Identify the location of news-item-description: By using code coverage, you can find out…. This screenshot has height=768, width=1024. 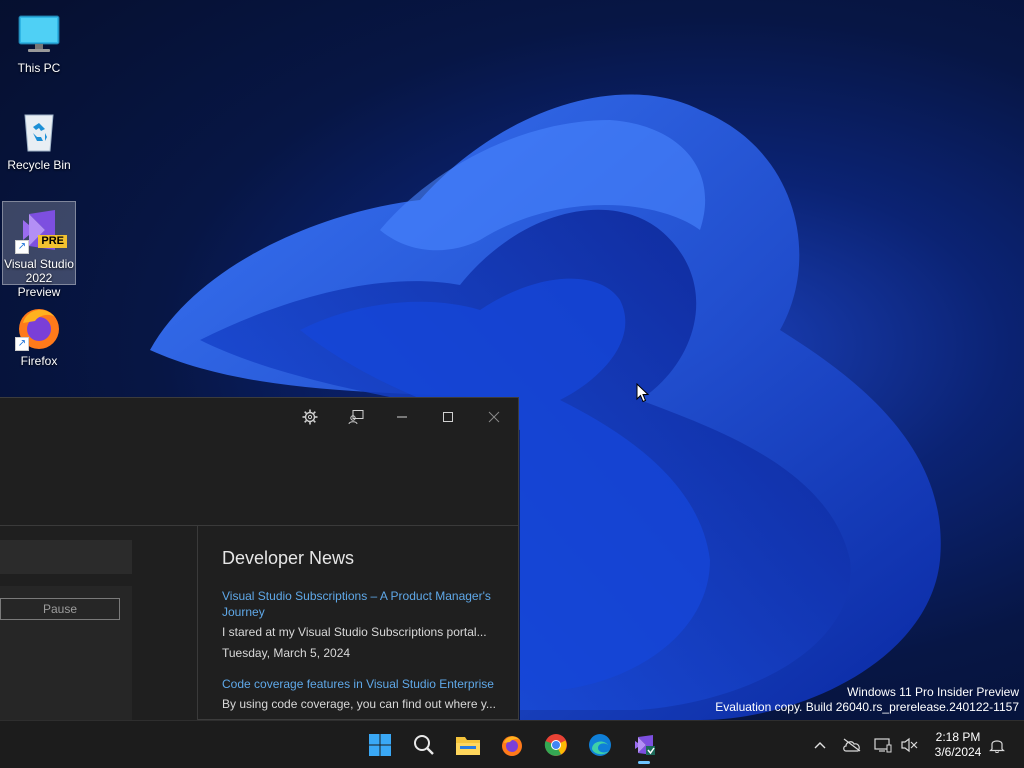
(359, 704).